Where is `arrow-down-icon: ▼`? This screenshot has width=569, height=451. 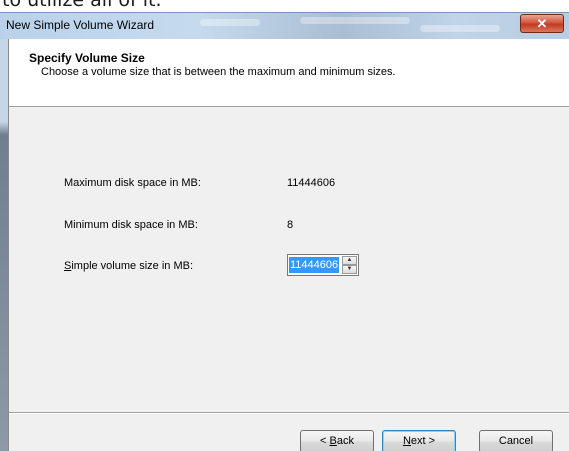 arrow-down-icon: ▼ is located at coordinates (349, 269).